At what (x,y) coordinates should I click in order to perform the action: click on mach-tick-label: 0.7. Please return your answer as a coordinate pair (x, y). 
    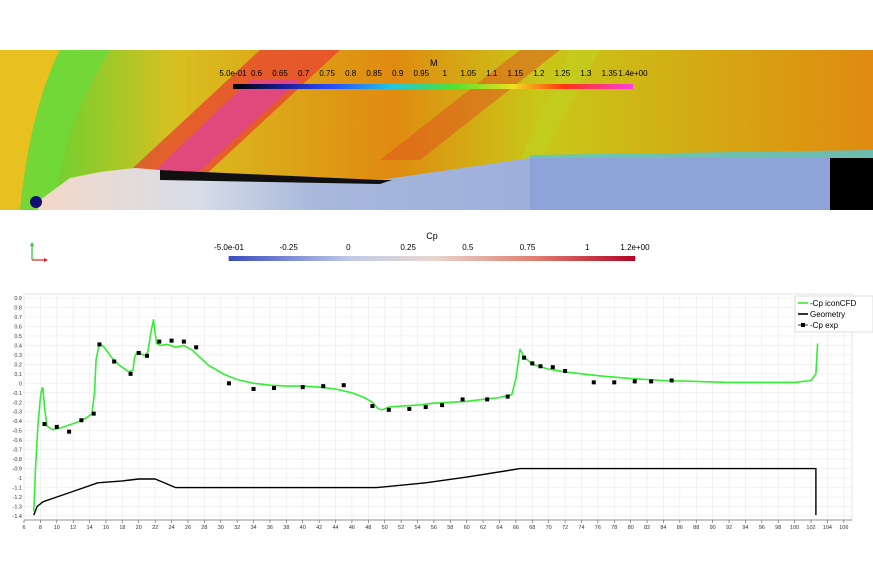
    Looking at the image, I should click on (304, 73).